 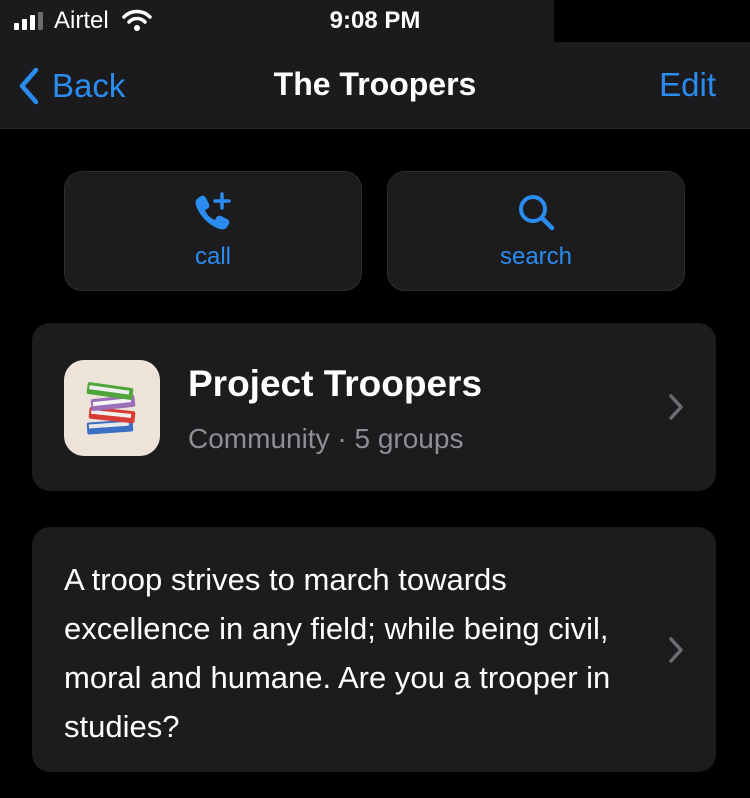 I want to click on search-icon, so click(x=537, y=213).